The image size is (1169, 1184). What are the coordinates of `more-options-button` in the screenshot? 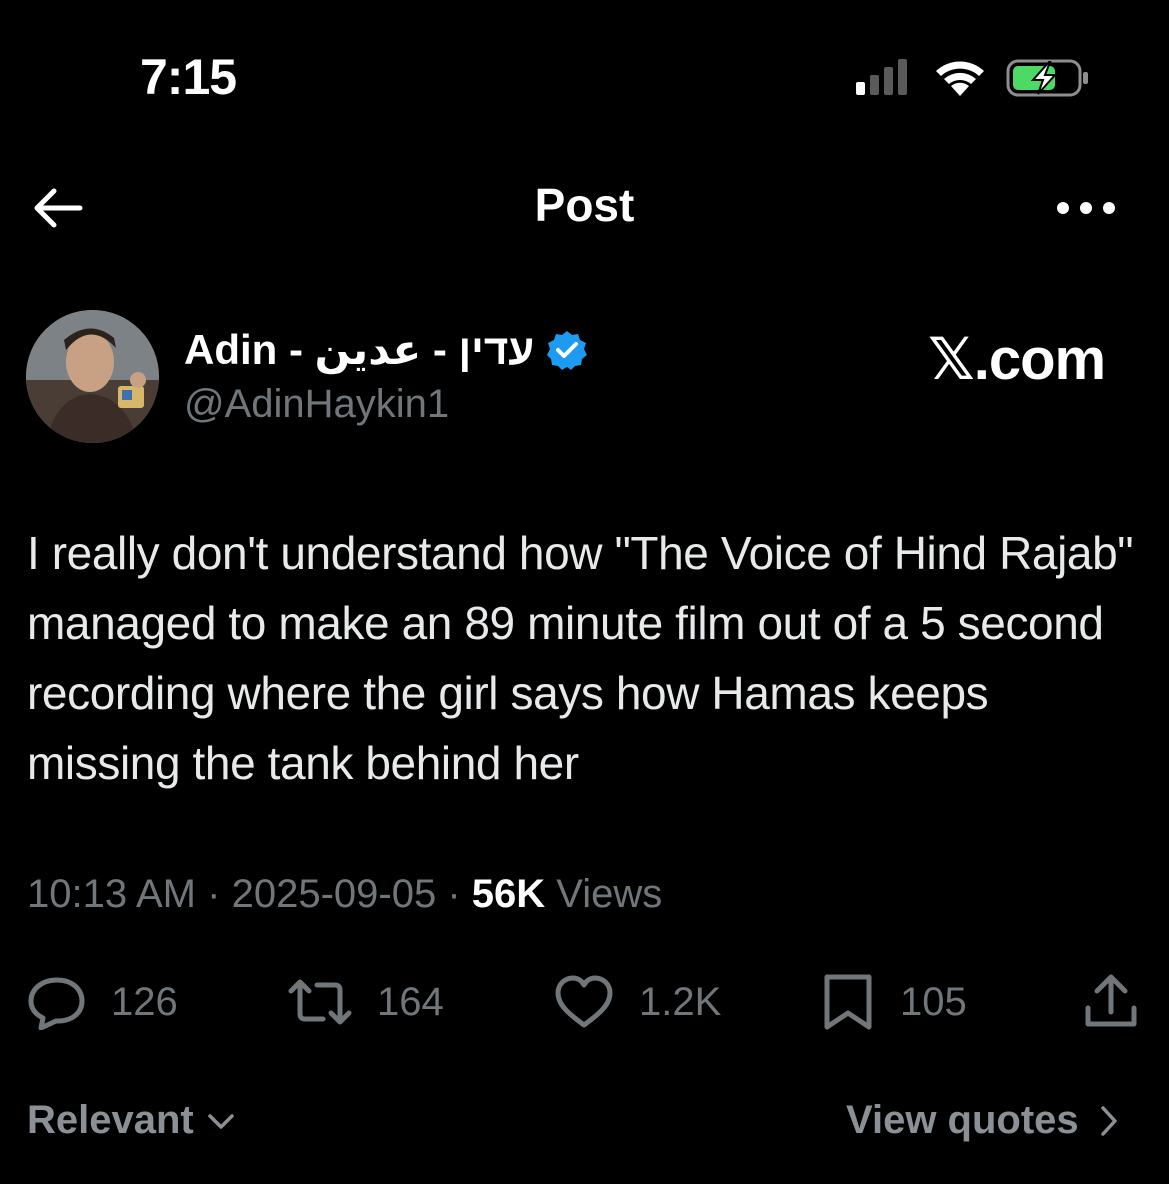 It's located at (1086, 208).